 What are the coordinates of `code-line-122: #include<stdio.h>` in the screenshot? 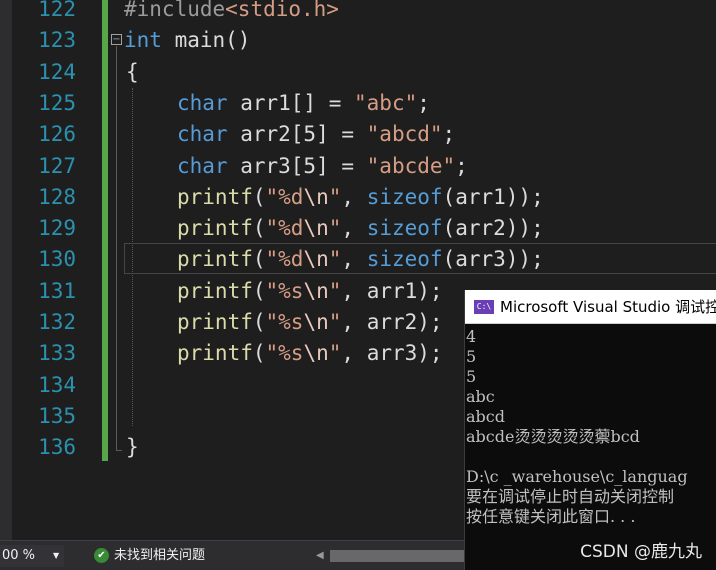 It's located at (231, 12).